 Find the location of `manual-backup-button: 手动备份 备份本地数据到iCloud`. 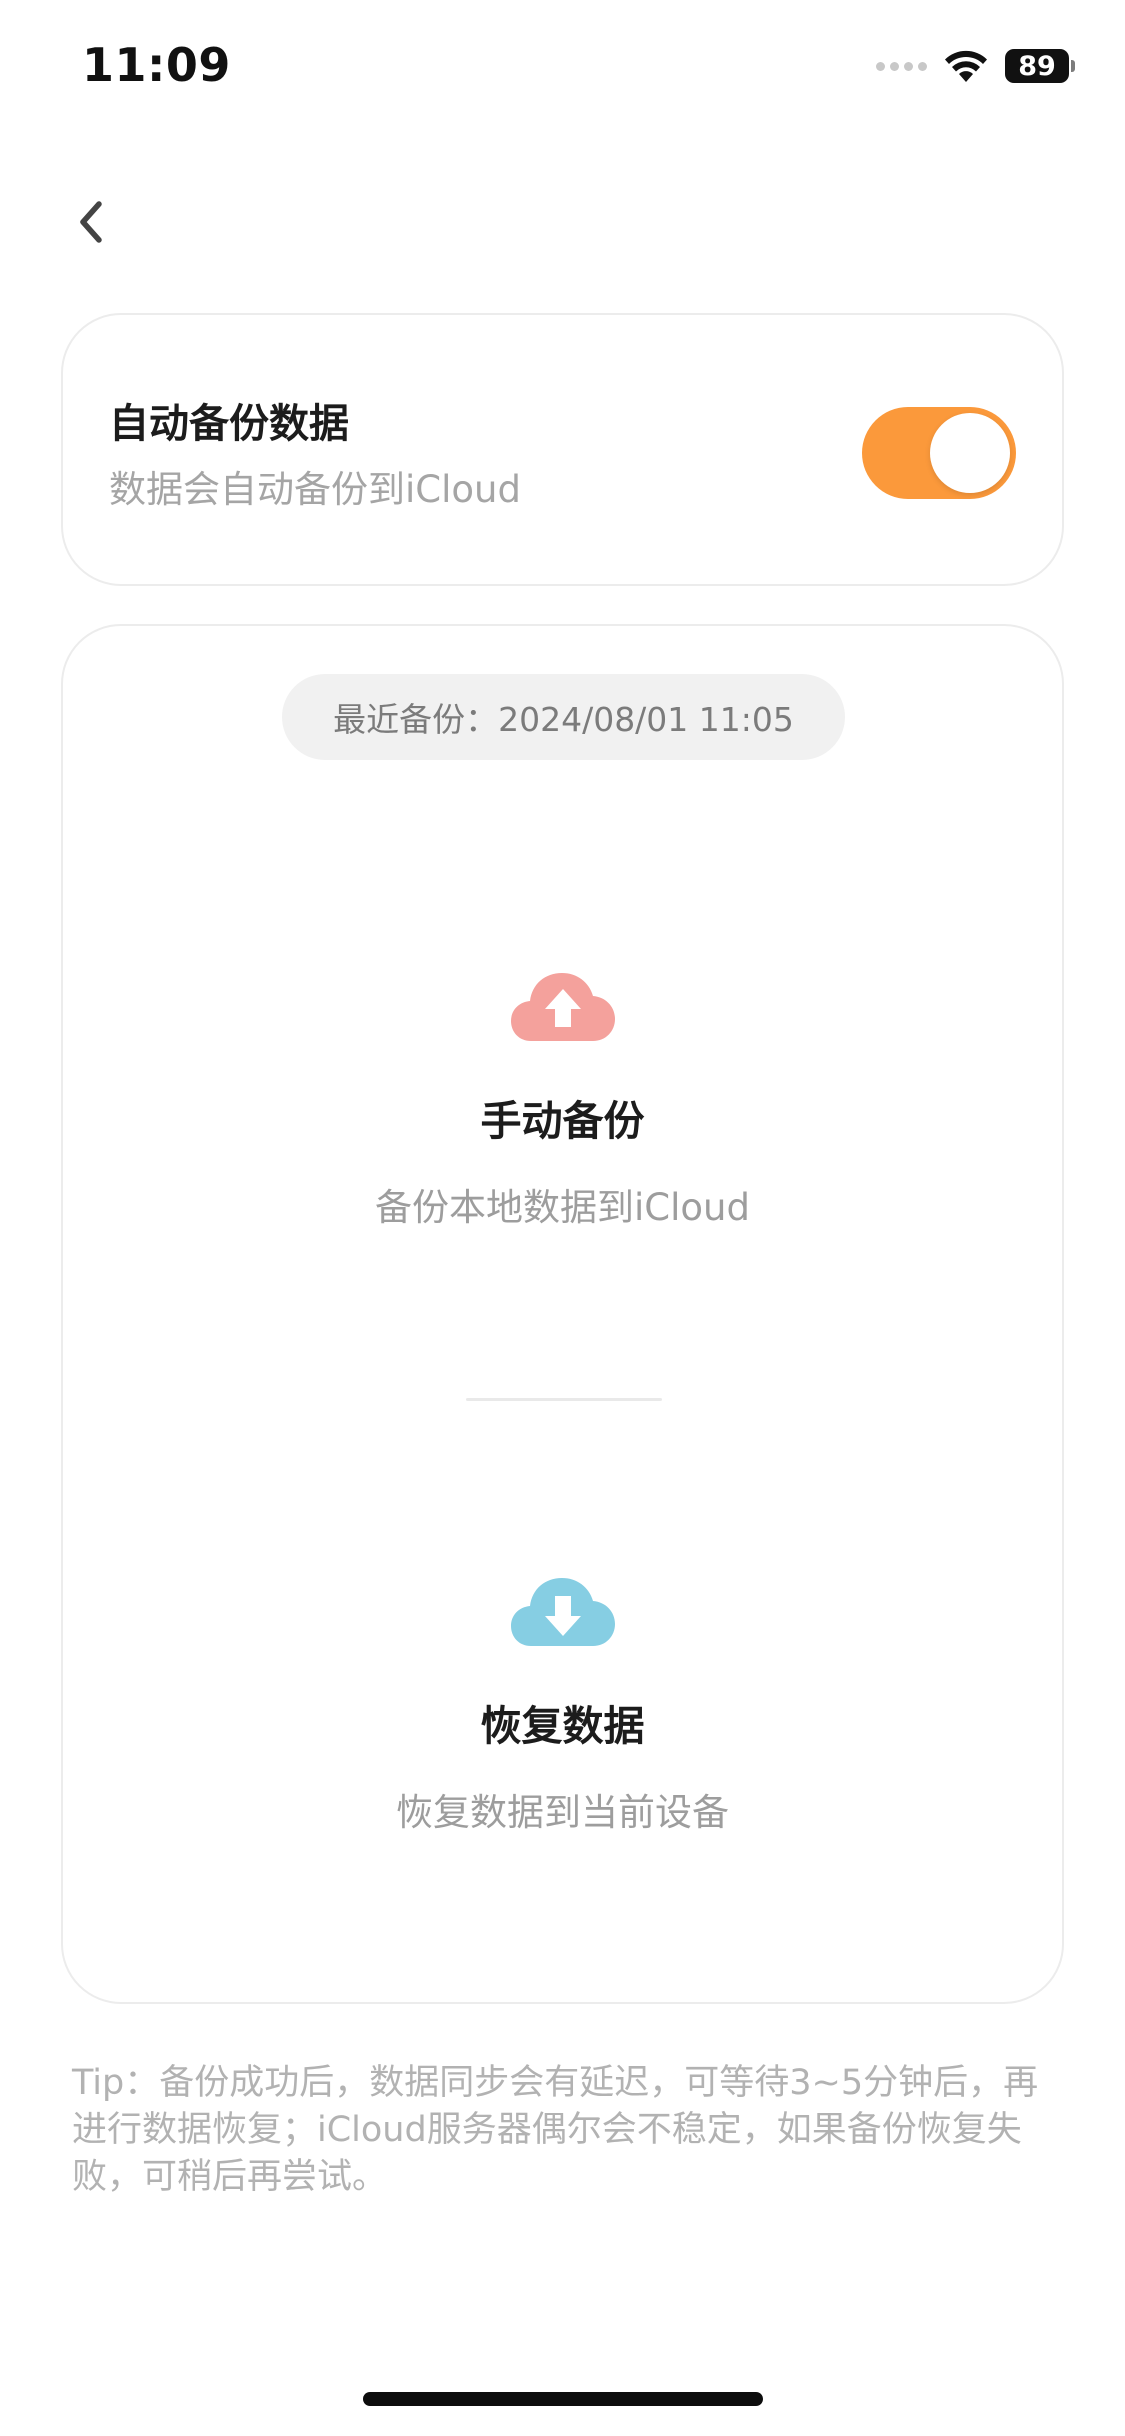

manual-backup-button: 手动备份 备份本地数据到iCloud is located at coordinates (562, 1101).